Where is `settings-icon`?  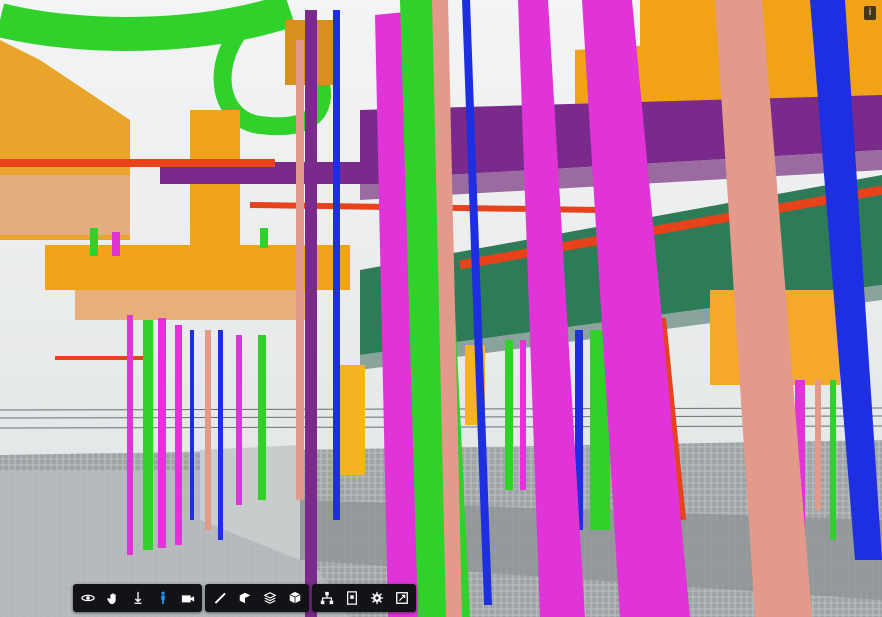 settings-icon is located at coordinates (377, 598).